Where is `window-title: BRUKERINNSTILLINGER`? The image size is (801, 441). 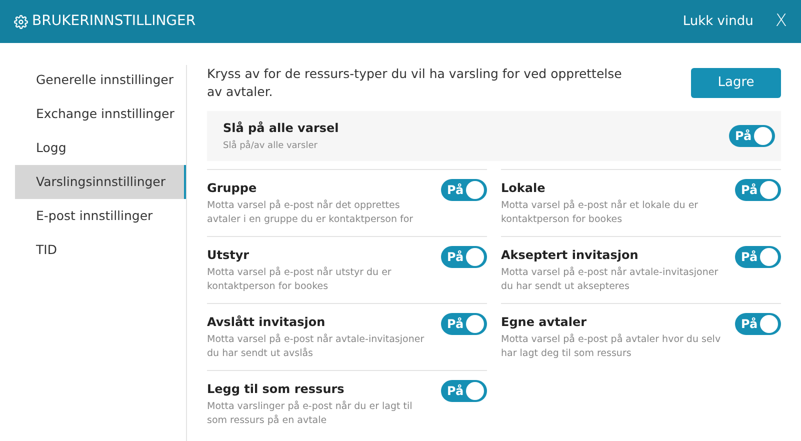
window-title: BRUKERINNSTILLINGER is located at coordinates (114, 21).